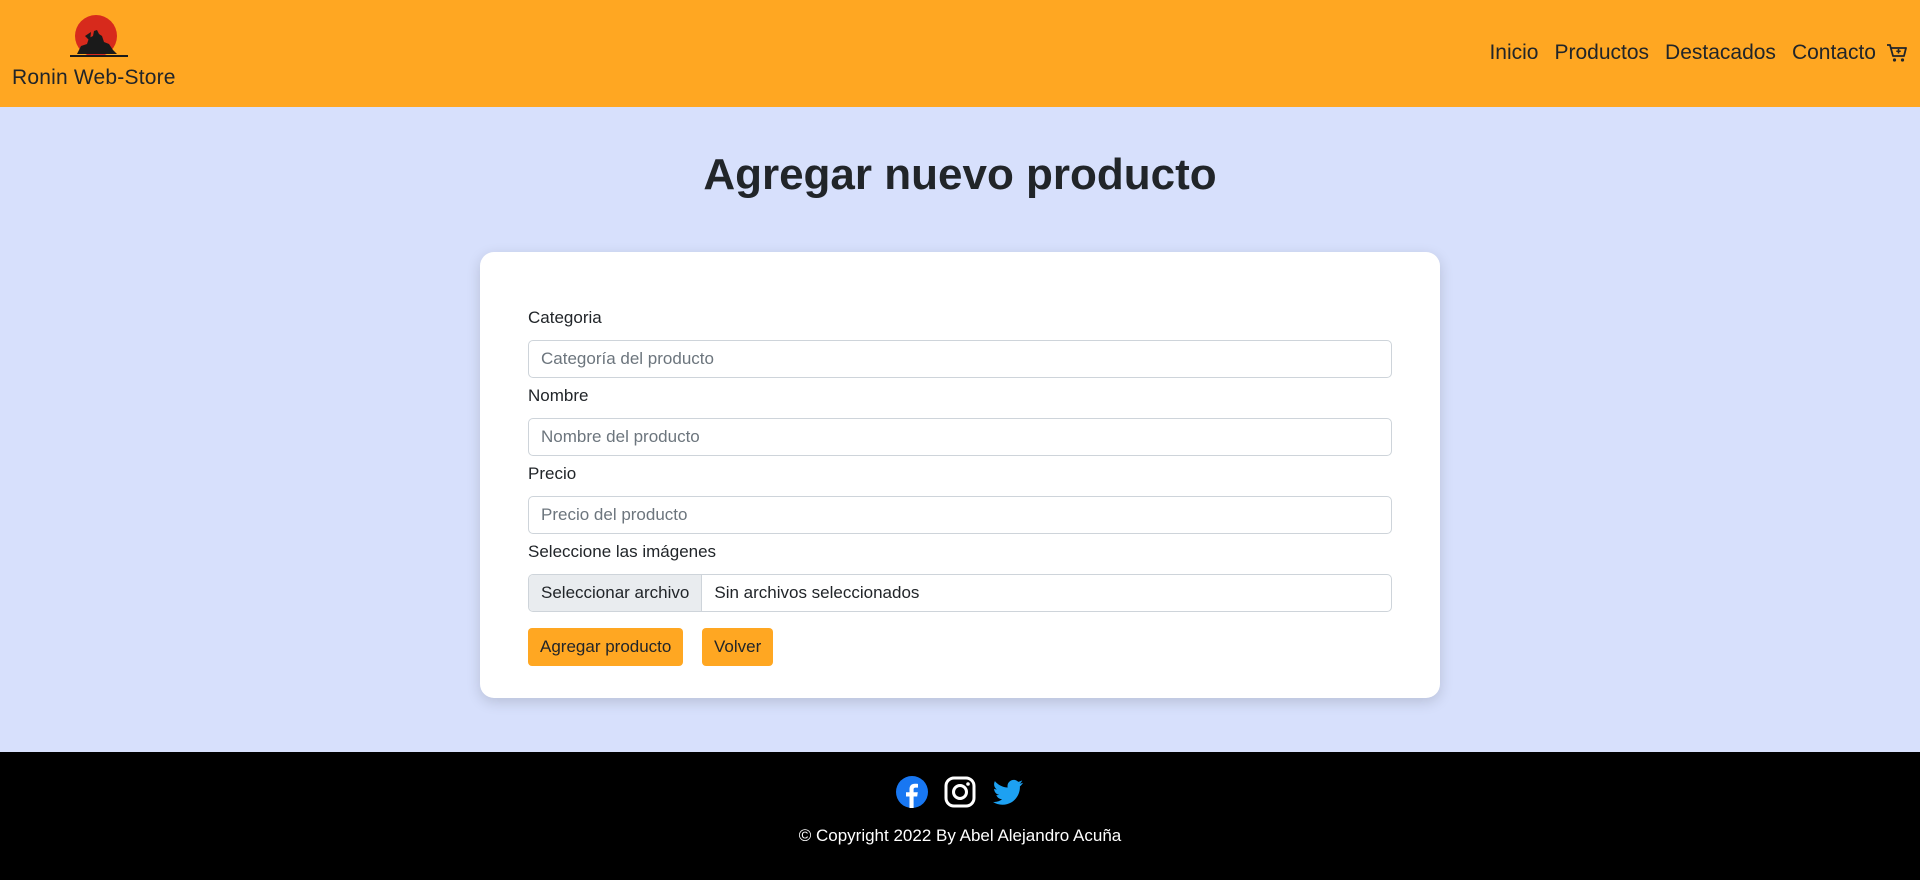 The image size is (1920, 880). What do you see at coordinates (1601, 53) in the screenshot?
I see `nav-link-productos: Productos` at bounding box center [1601, 53].